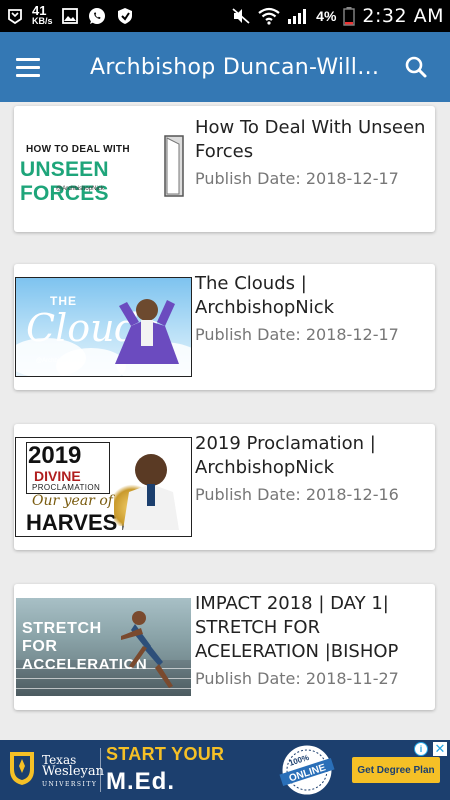  What do you see at coordinates (403, 16) in the screenshot?
I see `clock: 2:32 AM` at bounding box center [403, 16].